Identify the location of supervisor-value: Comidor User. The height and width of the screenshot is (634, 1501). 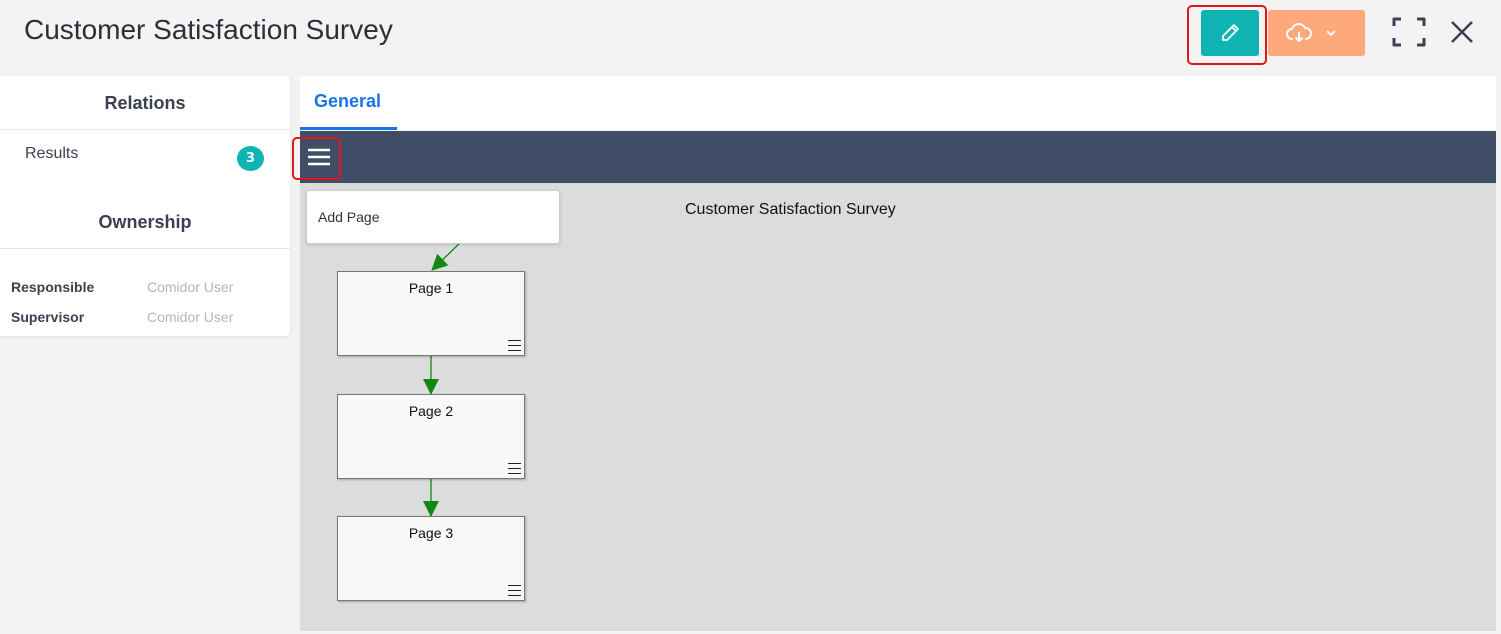
(190, 317).